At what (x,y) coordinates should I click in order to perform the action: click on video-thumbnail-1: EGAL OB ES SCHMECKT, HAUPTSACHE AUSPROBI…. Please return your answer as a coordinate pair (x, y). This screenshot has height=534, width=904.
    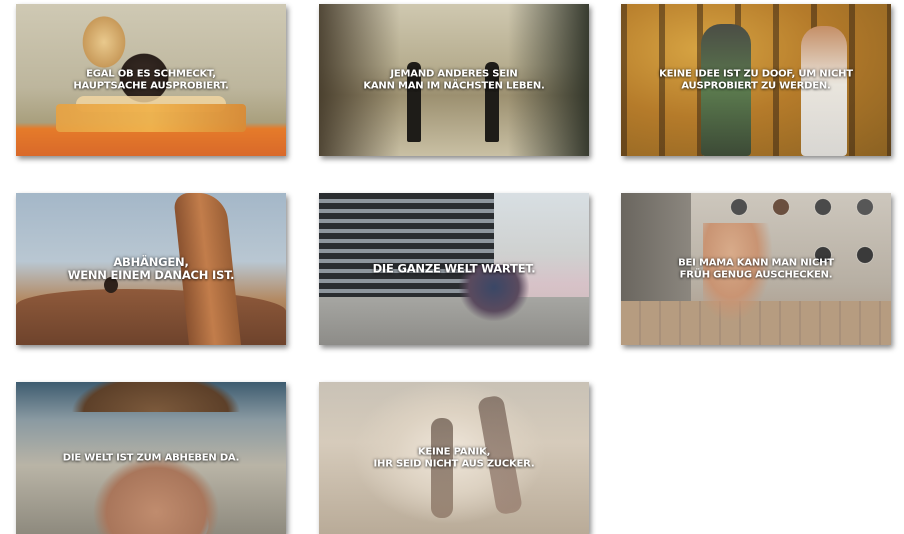
    Looking at the image, I should click on (151, 80).